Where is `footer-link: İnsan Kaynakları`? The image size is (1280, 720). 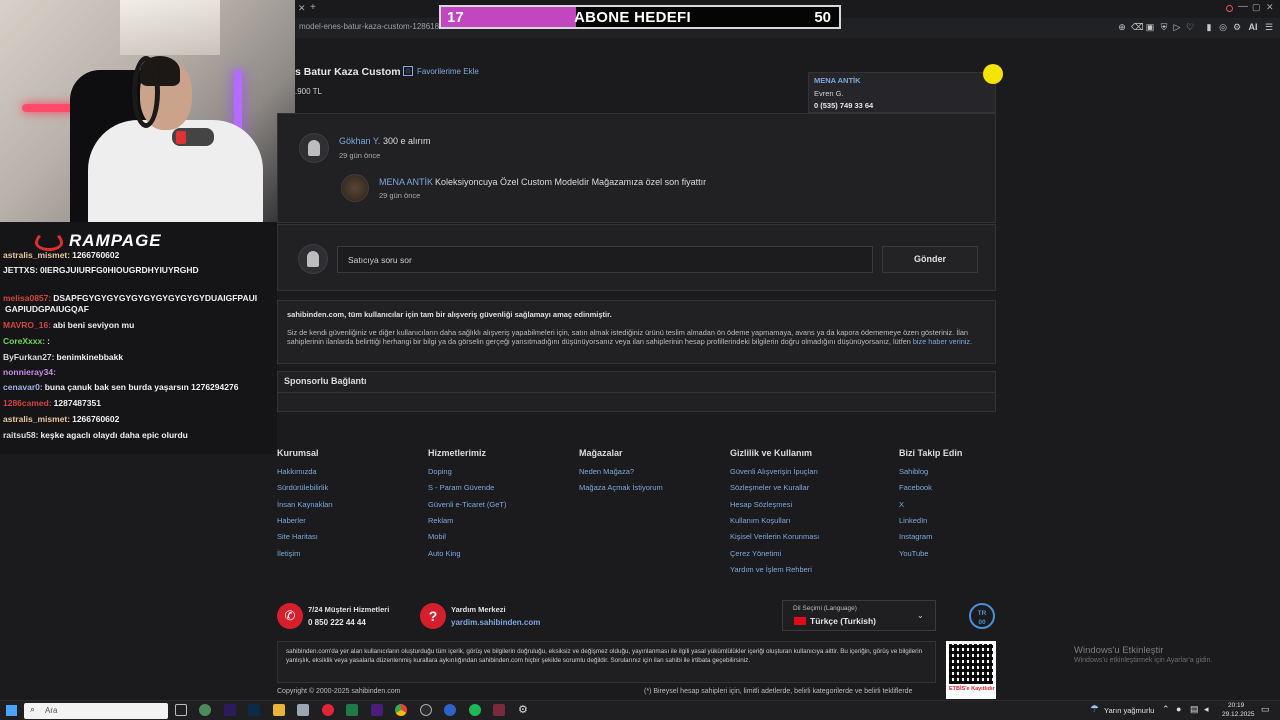
footer-link: İnsan Kaynakları is located at coordinates (305, 504).